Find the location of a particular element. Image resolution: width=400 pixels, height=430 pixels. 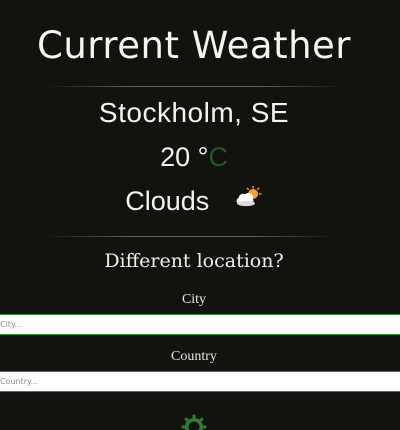

city-label: City is located at coordinates (194, 299).